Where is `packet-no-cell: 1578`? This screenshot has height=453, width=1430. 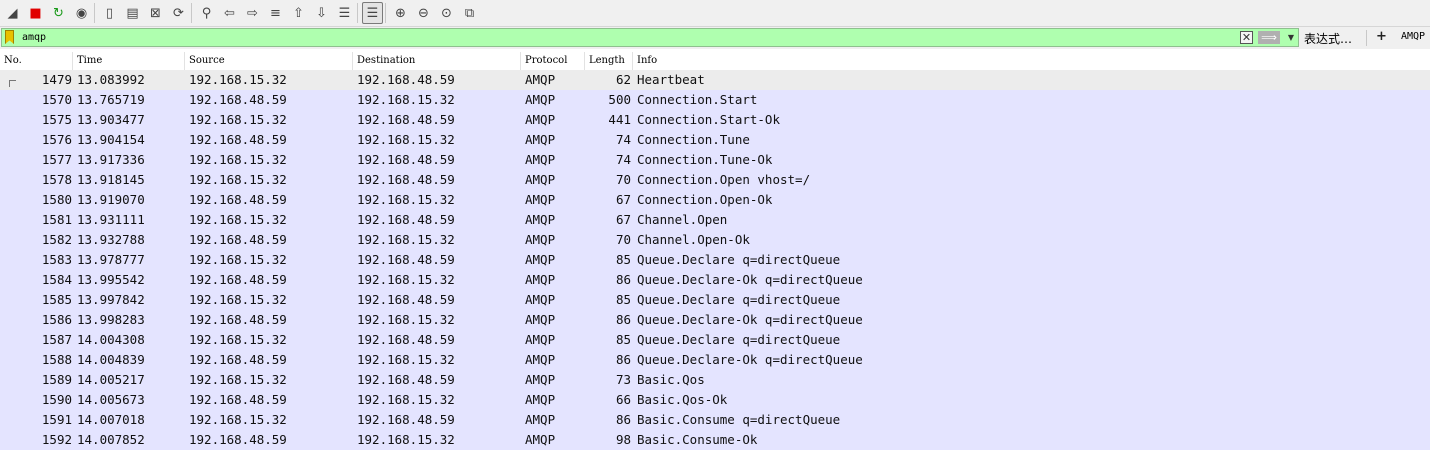
packet-no-cell: 1578 is located at coordinates (56, 179).